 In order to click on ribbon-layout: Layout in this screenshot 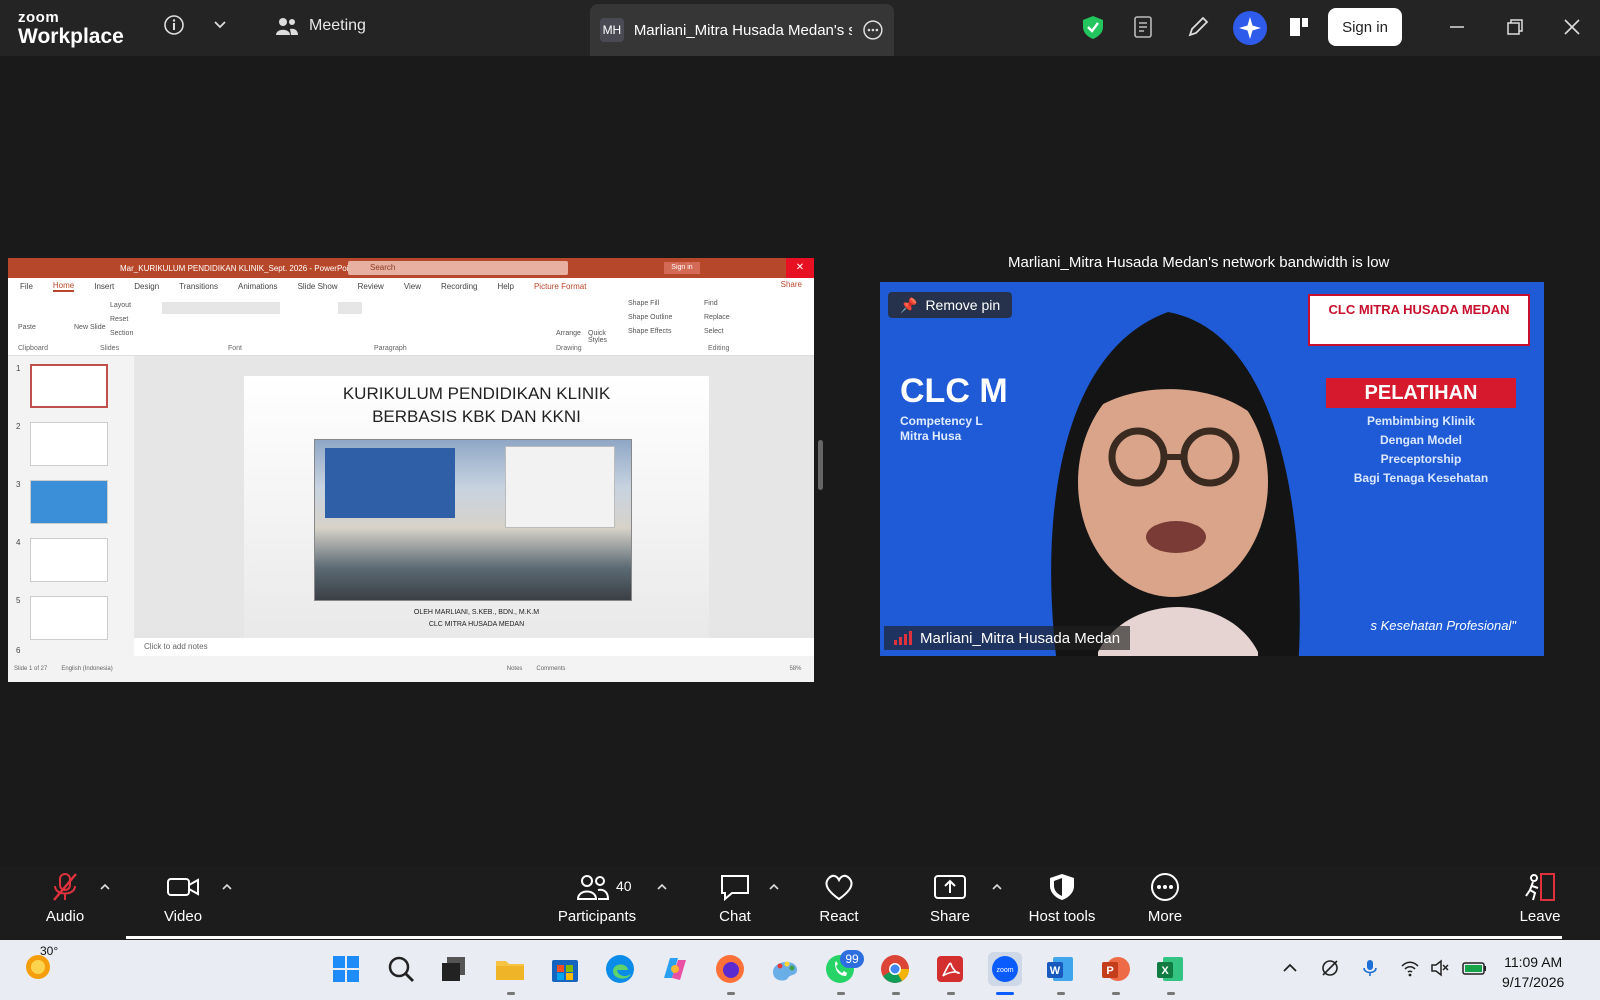, I will do `click(120, 305)`.